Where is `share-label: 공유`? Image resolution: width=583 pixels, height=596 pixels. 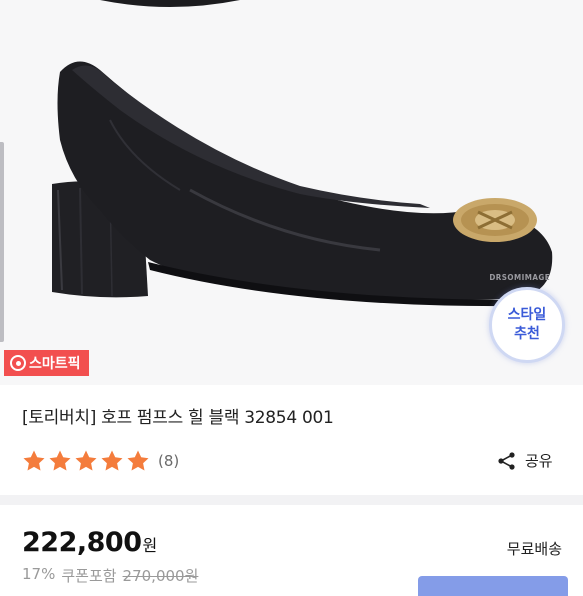 share-label: 공유 is located at coordinates (539, 461).